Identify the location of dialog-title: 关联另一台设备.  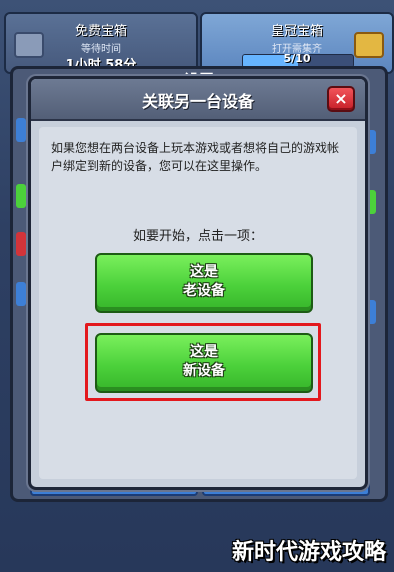
(197, 101).